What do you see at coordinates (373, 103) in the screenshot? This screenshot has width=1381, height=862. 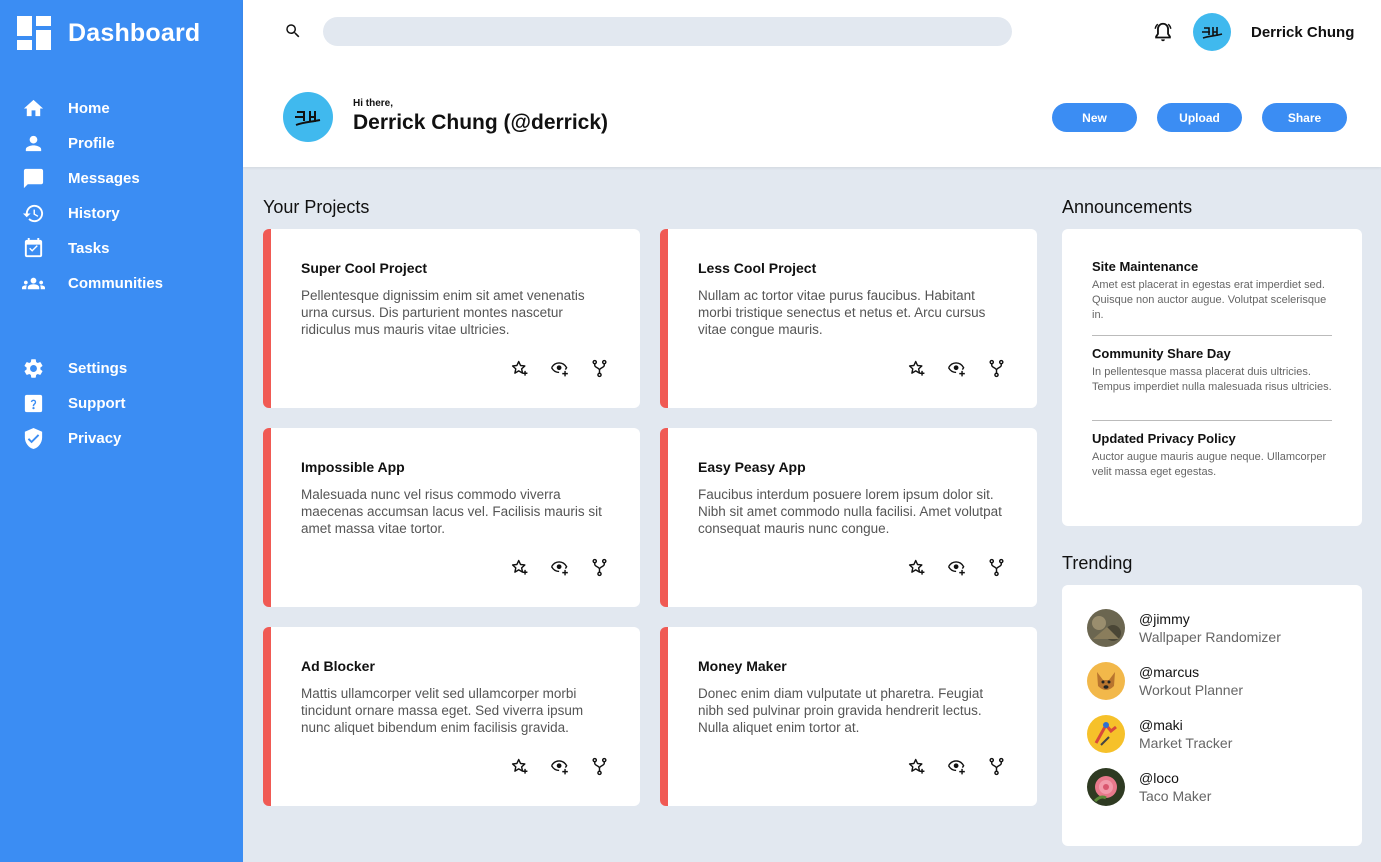 I see `greeting-label: Hi there,` at bounding box center [373, 103].